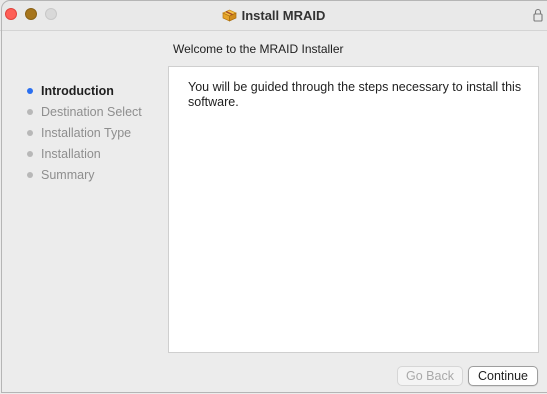 The image size is (547, 394). I want to click on title-bar: Install MRAID, so click(273, 15).